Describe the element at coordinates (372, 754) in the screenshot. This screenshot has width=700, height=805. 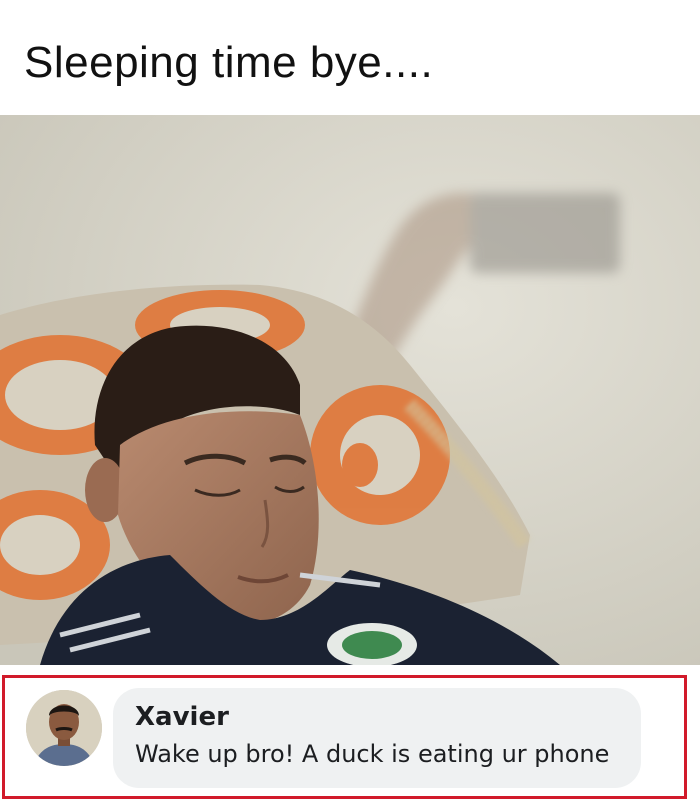
I see `comment-text: Wake up bro! A duck is eating ur phone` at that location.